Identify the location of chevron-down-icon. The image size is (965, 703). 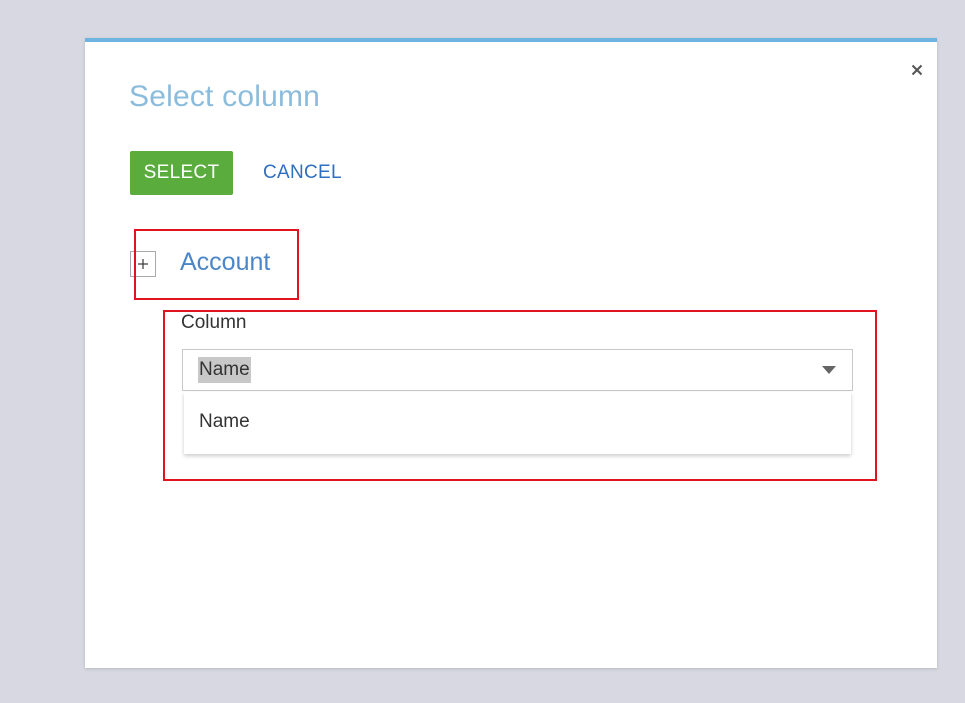
(829, 370).